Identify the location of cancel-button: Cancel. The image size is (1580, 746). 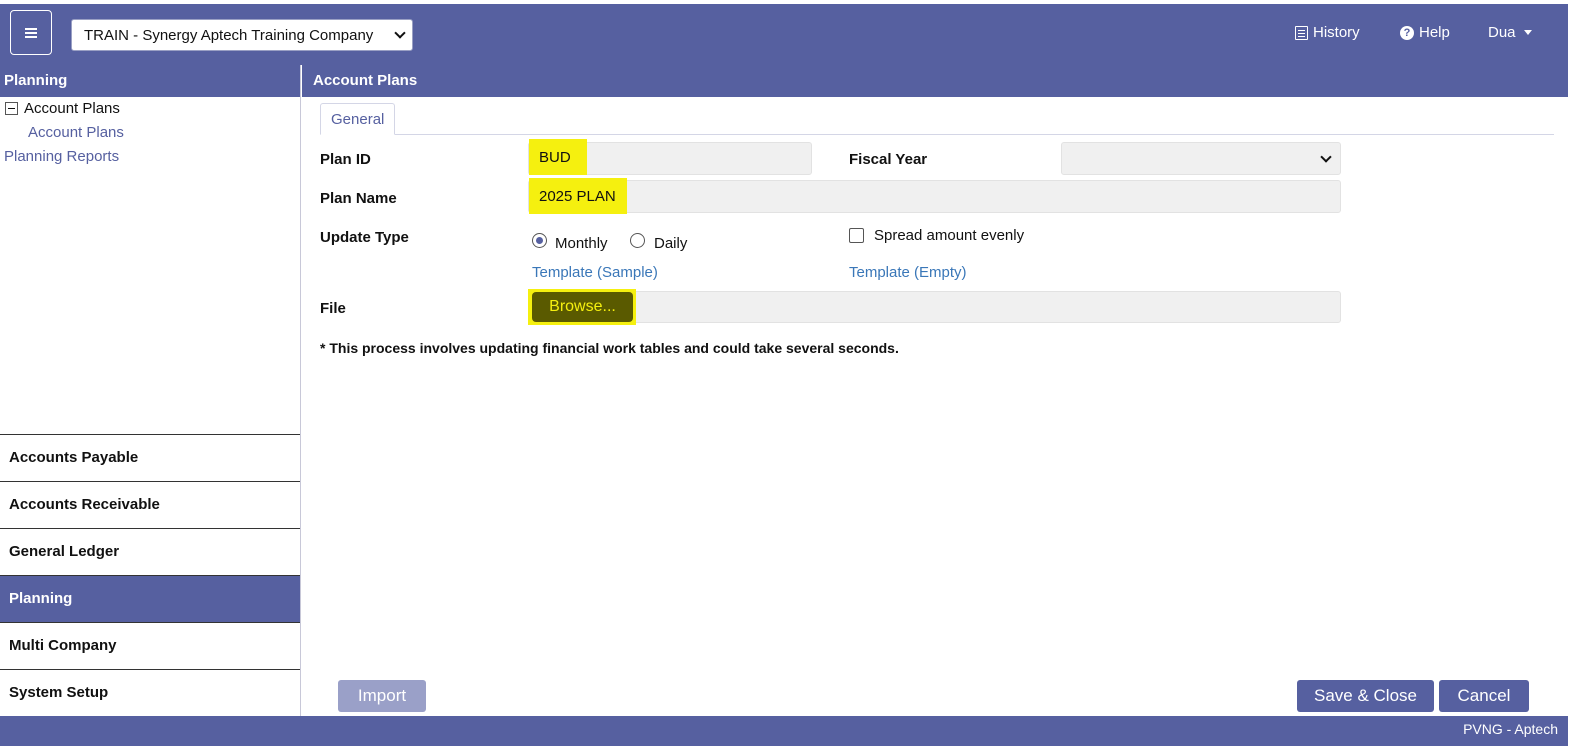
(1484, 696).